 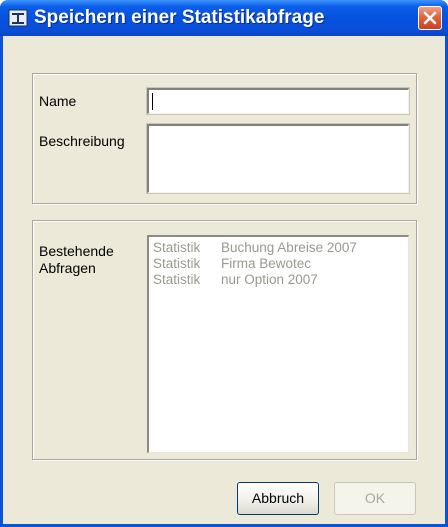 What do you see at coordinates (375, 498) in the screenshot?
I see `ok-button: OK` at bounding box center [375, 498].